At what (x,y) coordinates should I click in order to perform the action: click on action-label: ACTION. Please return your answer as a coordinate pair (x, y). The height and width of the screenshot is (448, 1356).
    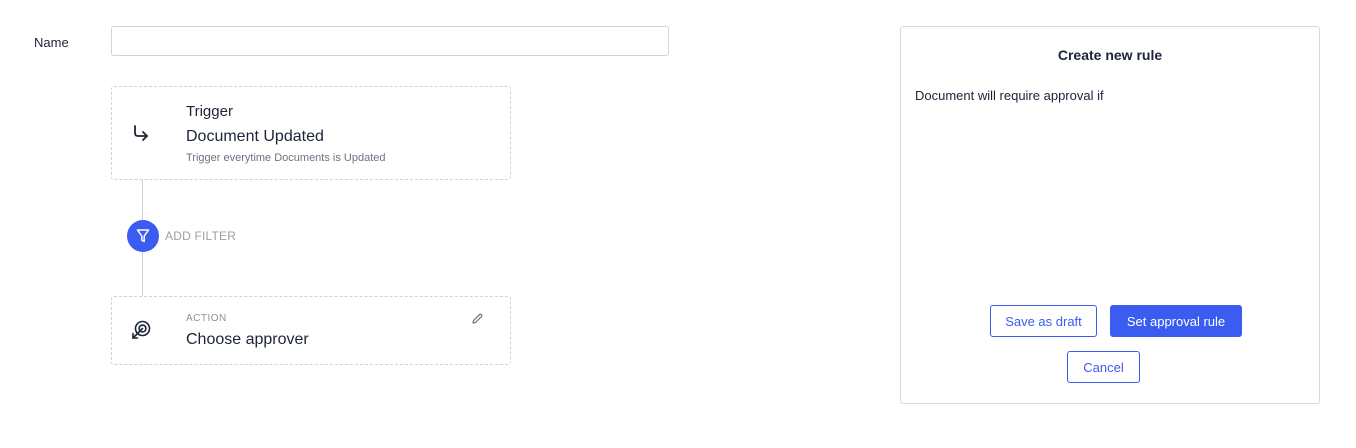
    Looking at the image, I should click on (206, 318).